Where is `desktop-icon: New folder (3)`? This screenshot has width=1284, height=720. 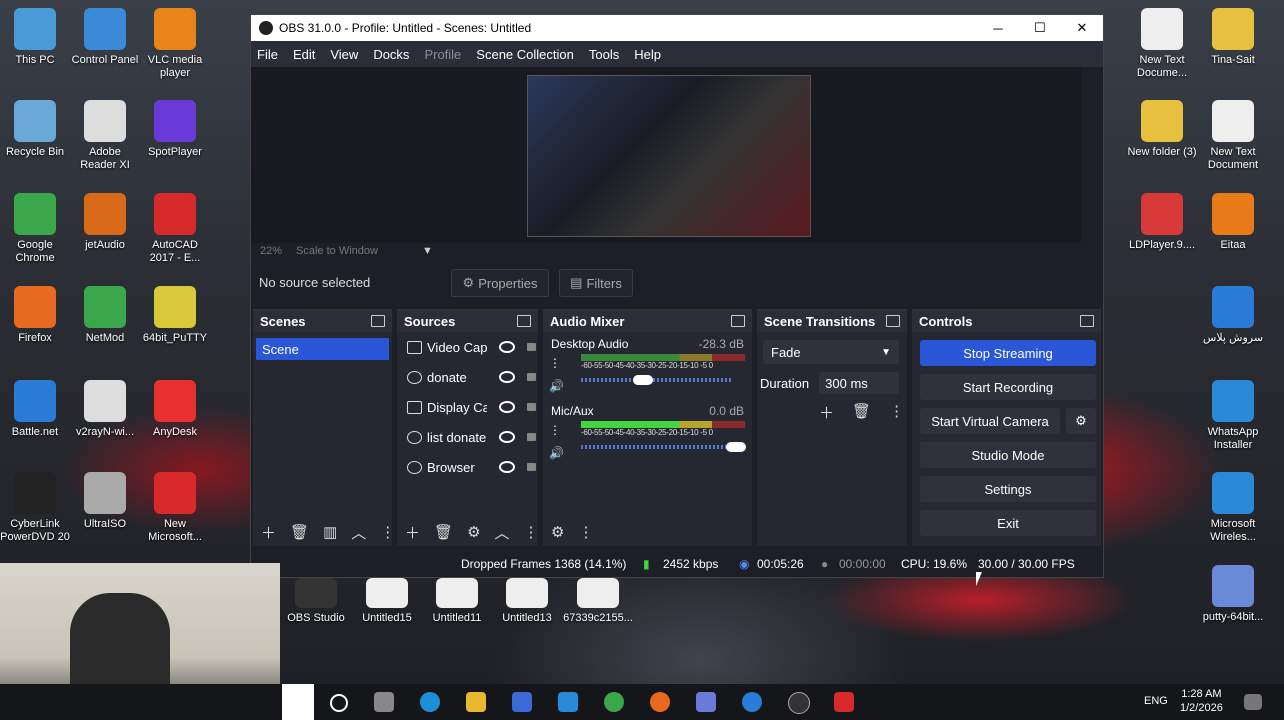 desktop-icon: New folder (3) is located at coordinates (1162, 129).